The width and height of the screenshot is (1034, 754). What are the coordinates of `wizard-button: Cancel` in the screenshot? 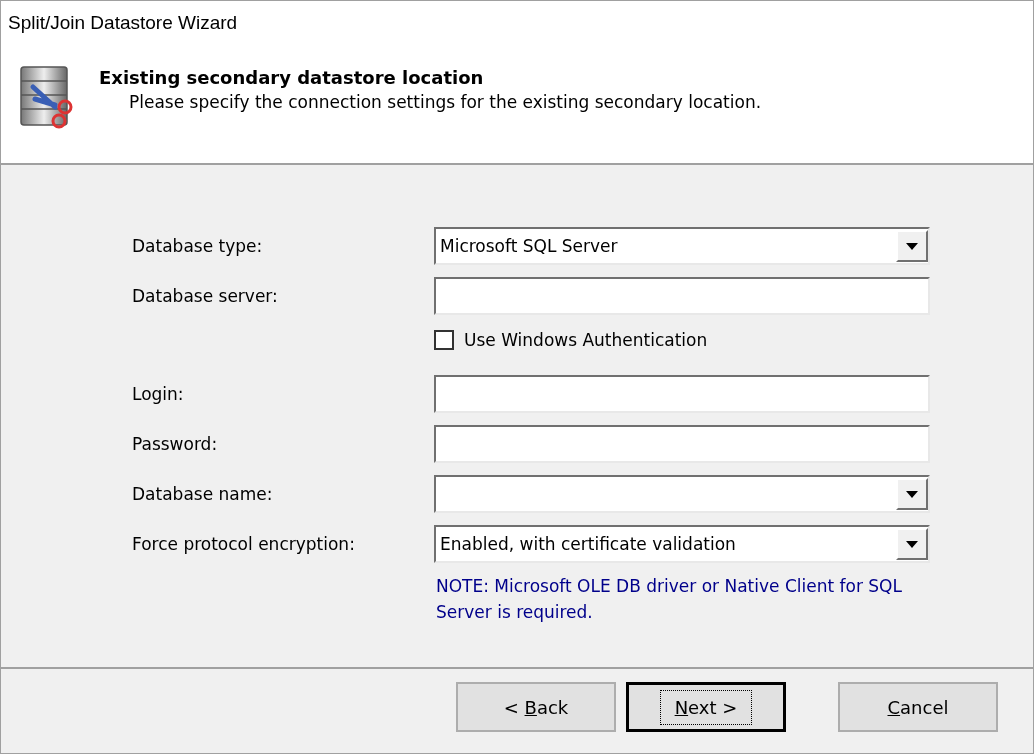 It's located at (918, 707).